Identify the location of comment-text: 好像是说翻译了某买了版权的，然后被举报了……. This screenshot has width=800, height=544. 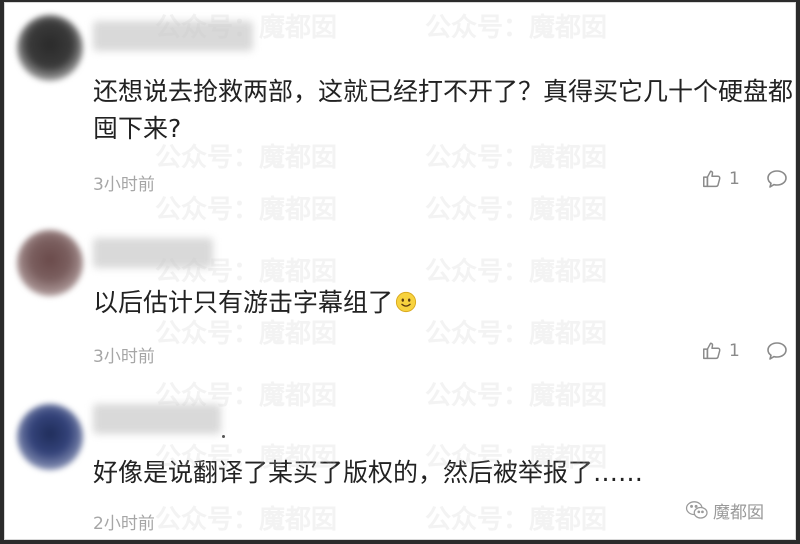
(368, 472).